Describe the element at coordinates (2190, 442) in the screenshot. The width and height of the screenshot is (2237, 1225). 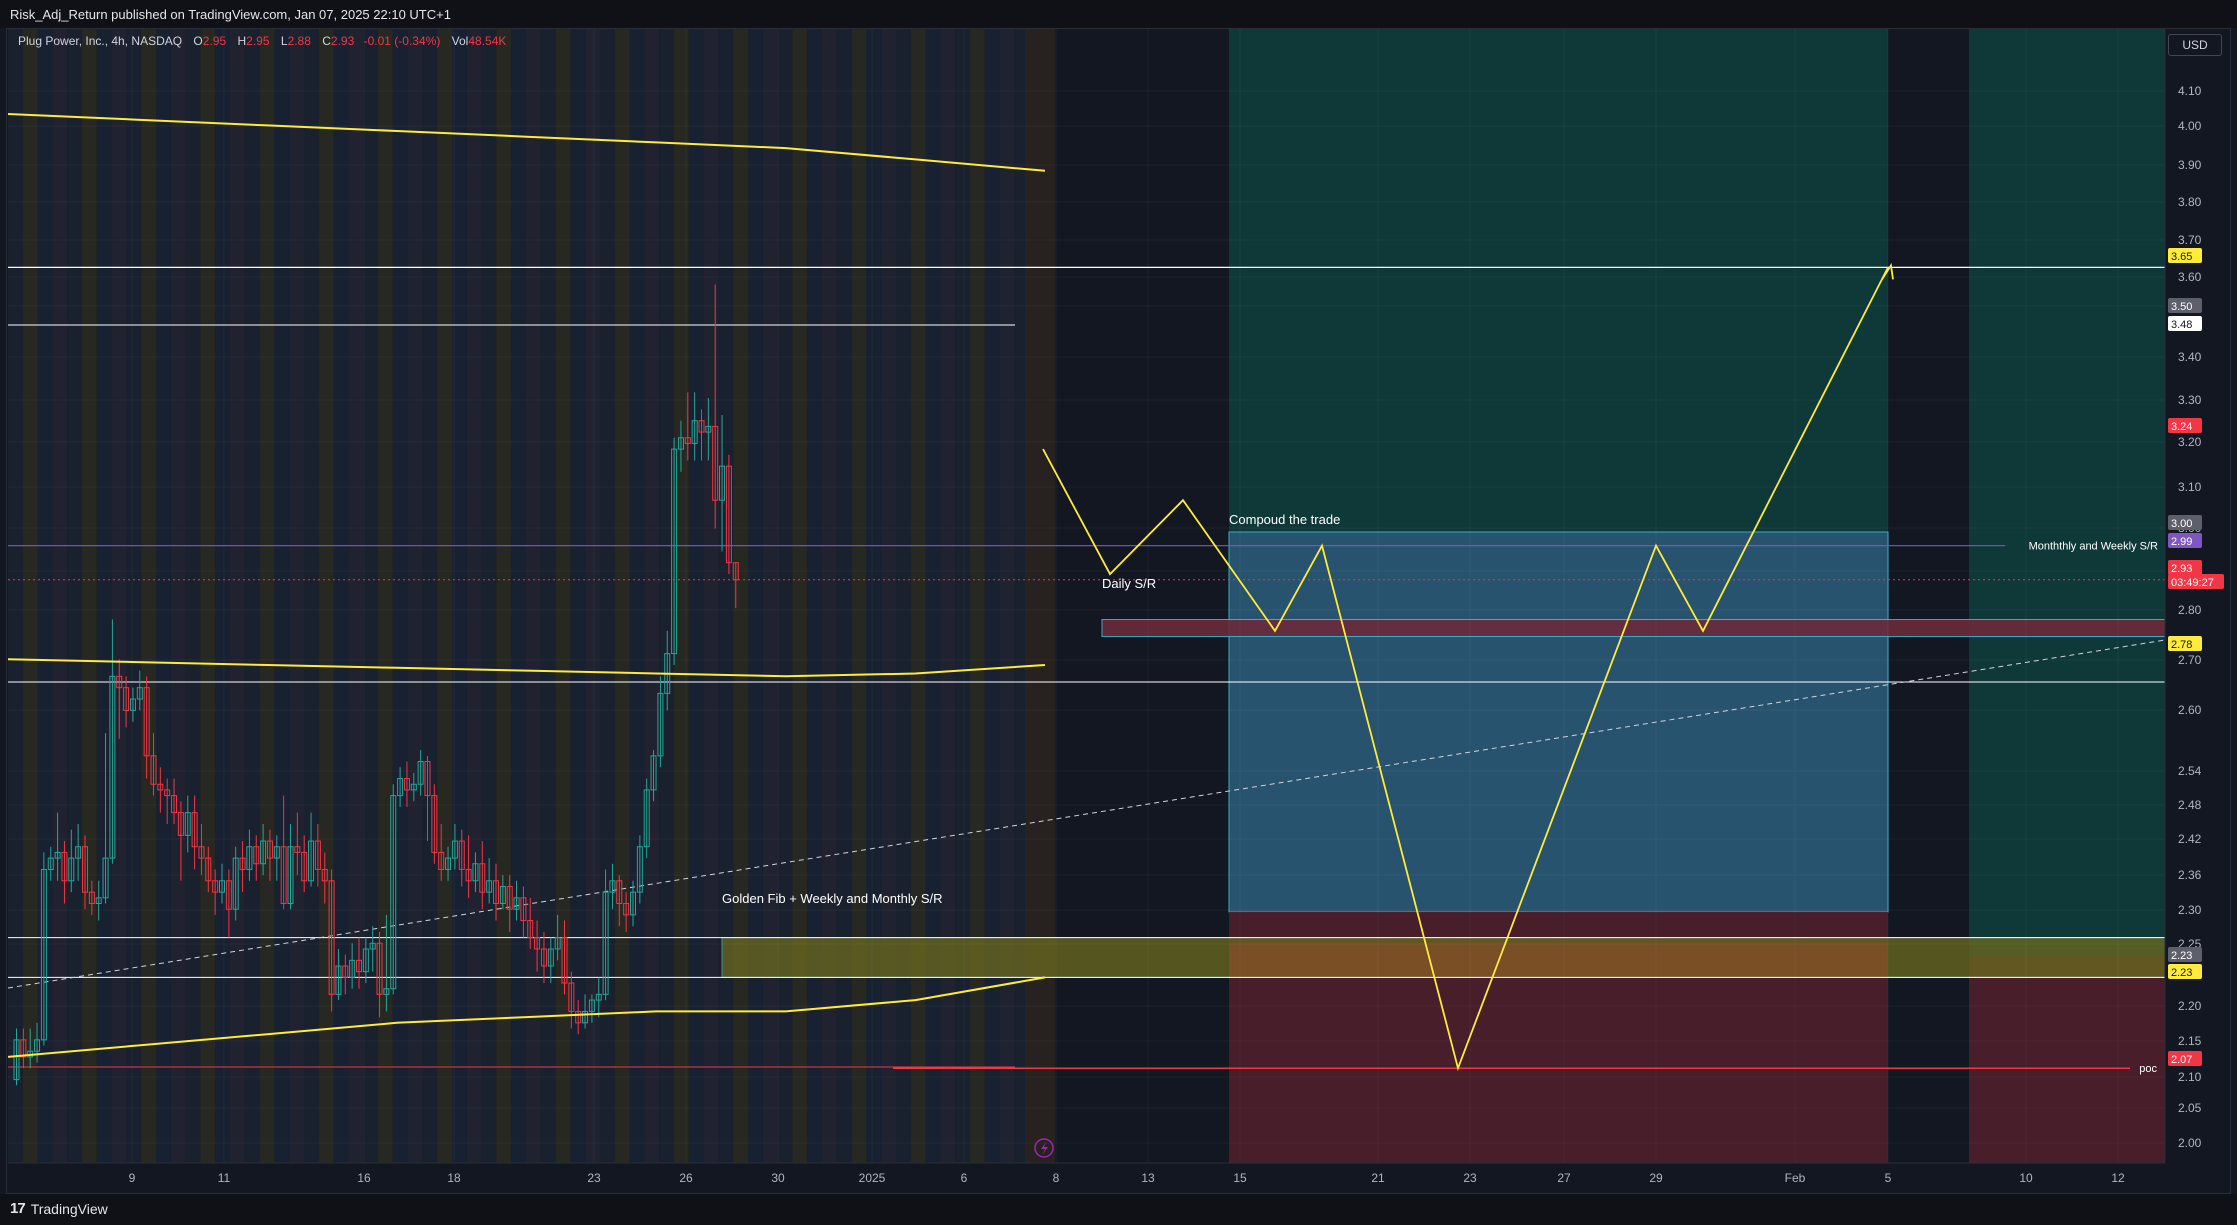
I see `y-axis-tick: 3.20` at that location.